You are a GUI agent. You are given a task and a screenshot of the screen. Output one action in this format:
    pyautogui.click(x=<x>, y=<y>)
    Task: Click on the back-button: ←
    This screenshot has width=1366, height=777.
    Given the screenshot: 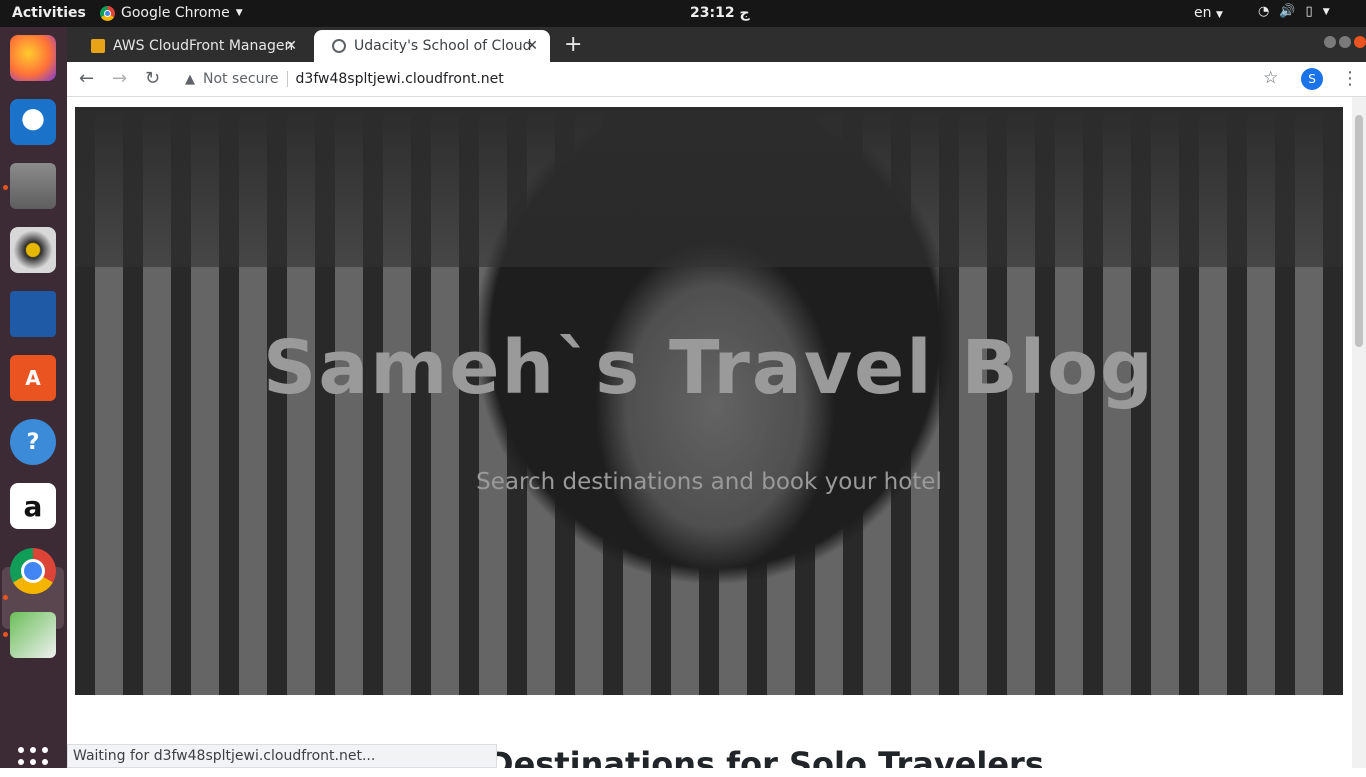 What is the action you would take?
    pyautogui.click(x=86, y=78)
    